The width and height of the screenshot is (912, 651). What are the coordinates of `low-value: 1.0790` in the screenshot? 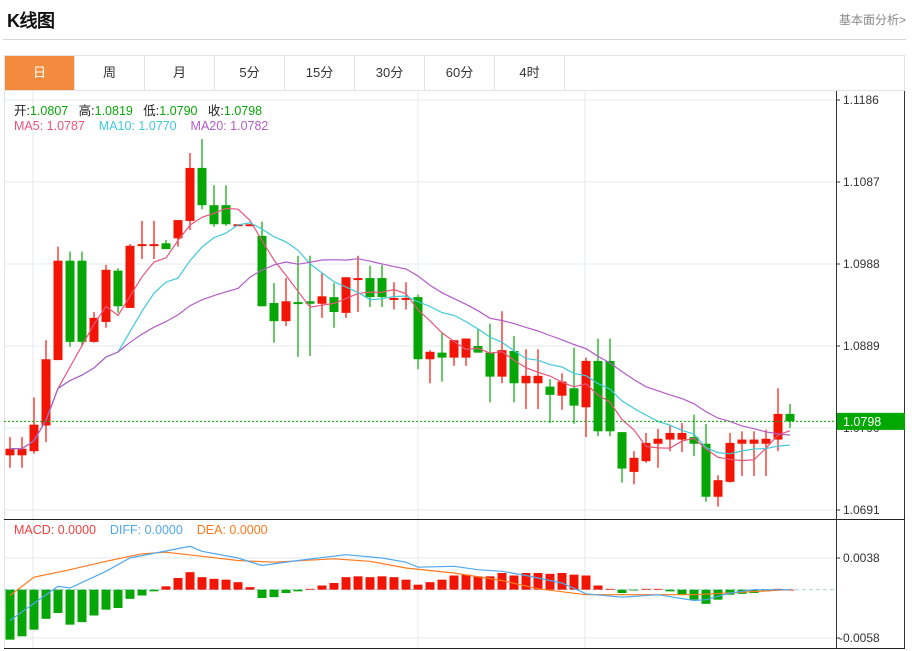 It's located at (178, 111).